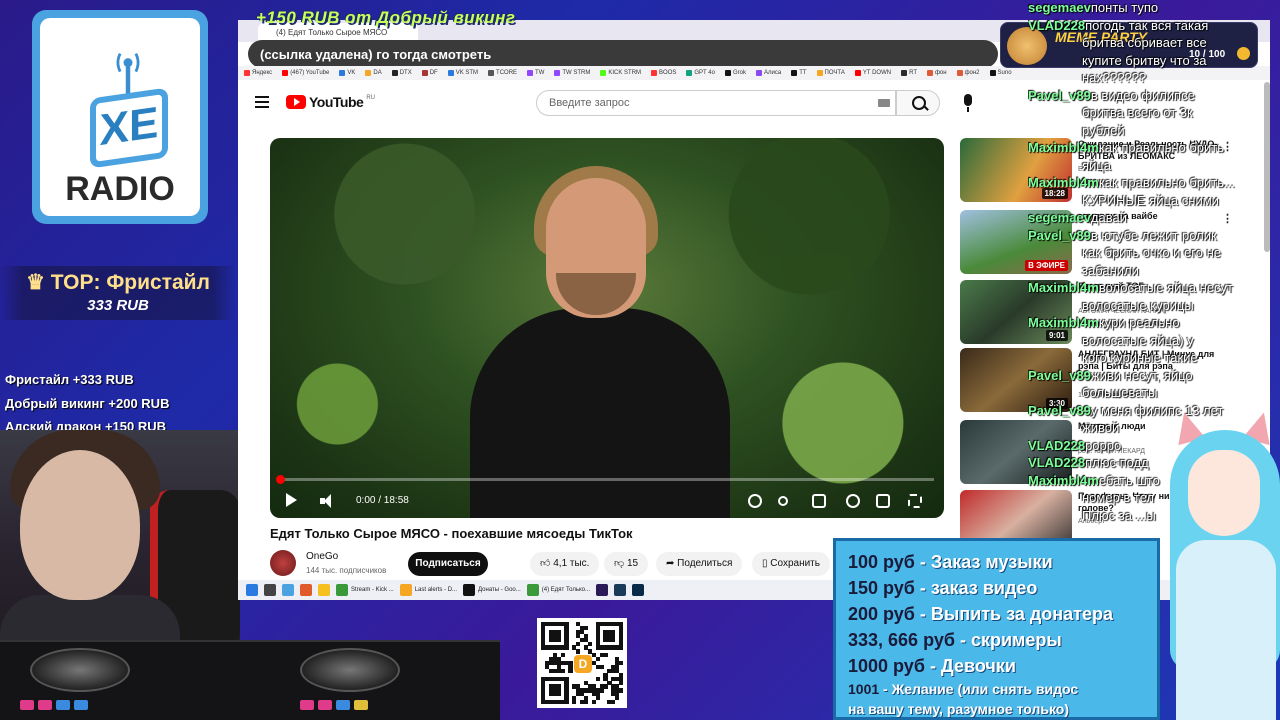  What do you see at coordinates (429, 73) in the screenshot?
I see `bookmark-item: DF` at bounding box center [429, 73].